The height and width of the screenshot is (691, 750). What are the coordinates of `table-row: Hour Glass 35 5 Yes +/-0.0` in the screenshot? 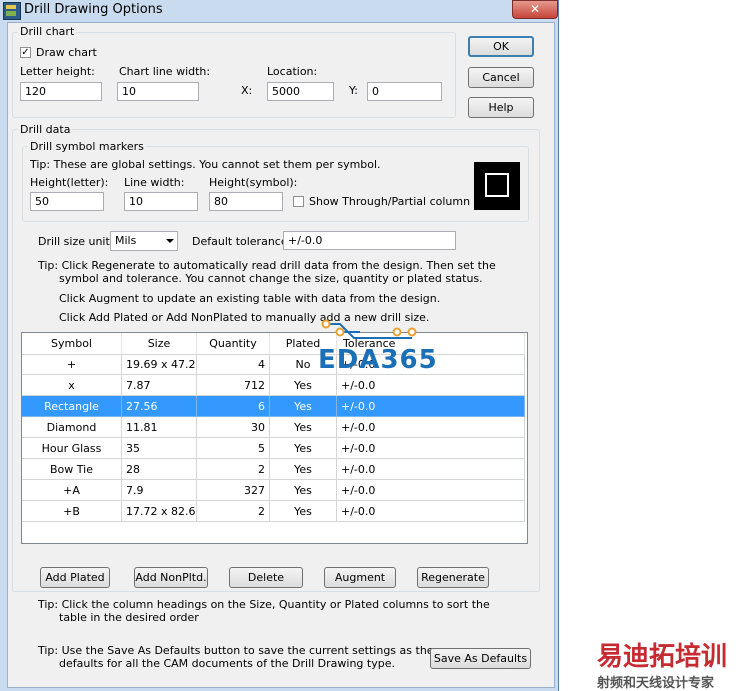 It's located at (273, 448).